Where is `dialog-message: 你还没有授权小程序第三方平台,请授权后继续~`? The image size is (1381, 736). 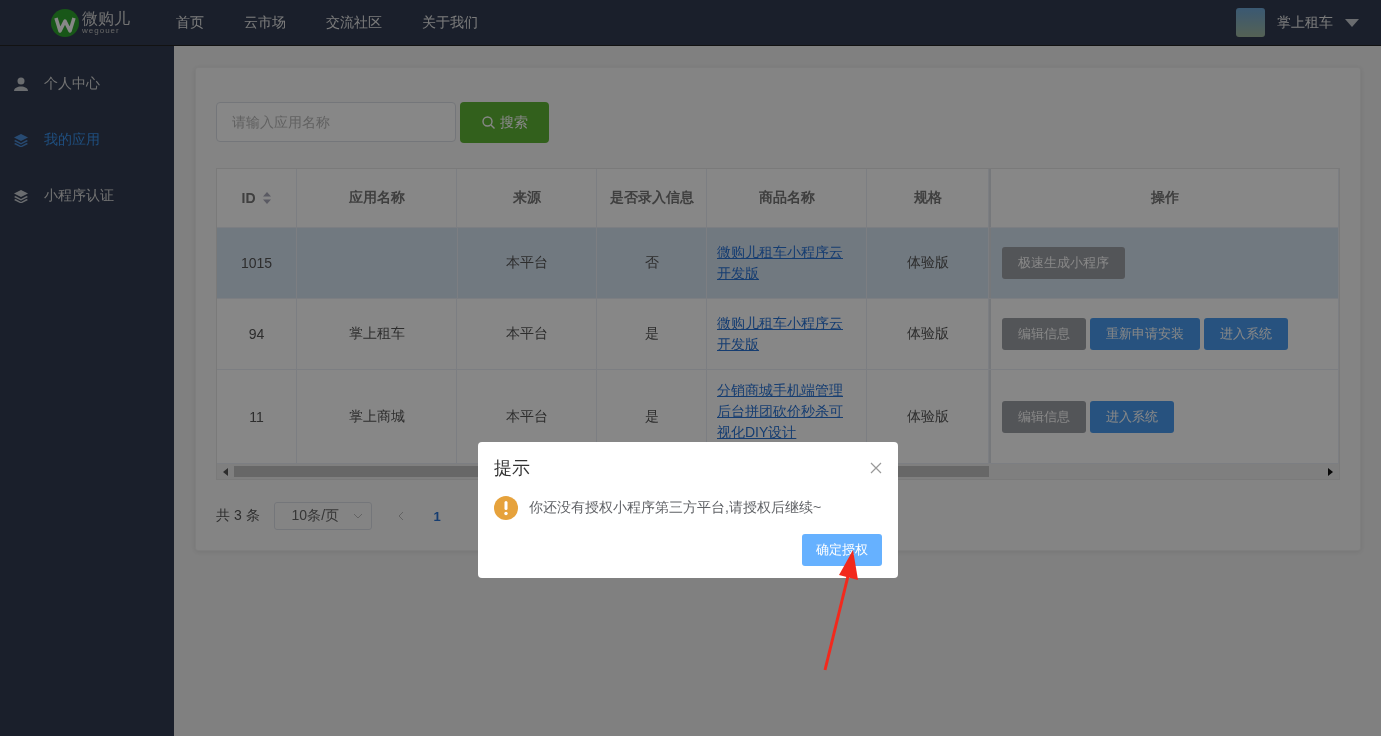
dialog-message: 你还没有授权小程序第三方平台,请授权后继续~ is located at coordinates (675, 508).